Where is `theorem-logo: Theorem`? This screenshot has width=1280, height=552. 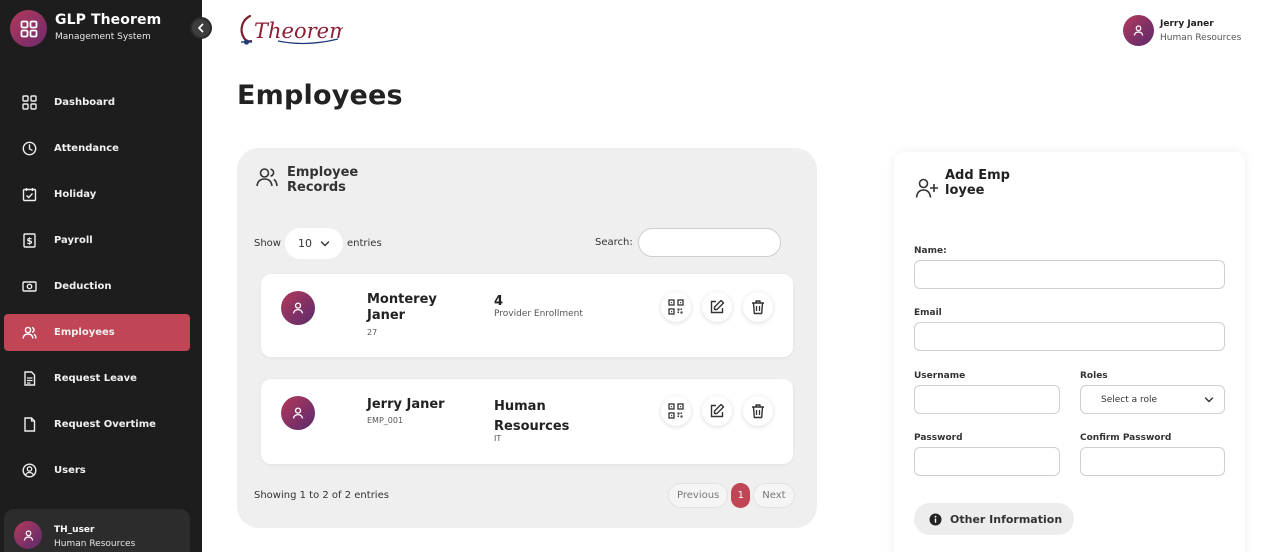 theorem-logo: Theorem is located at coordinates (293, 30).